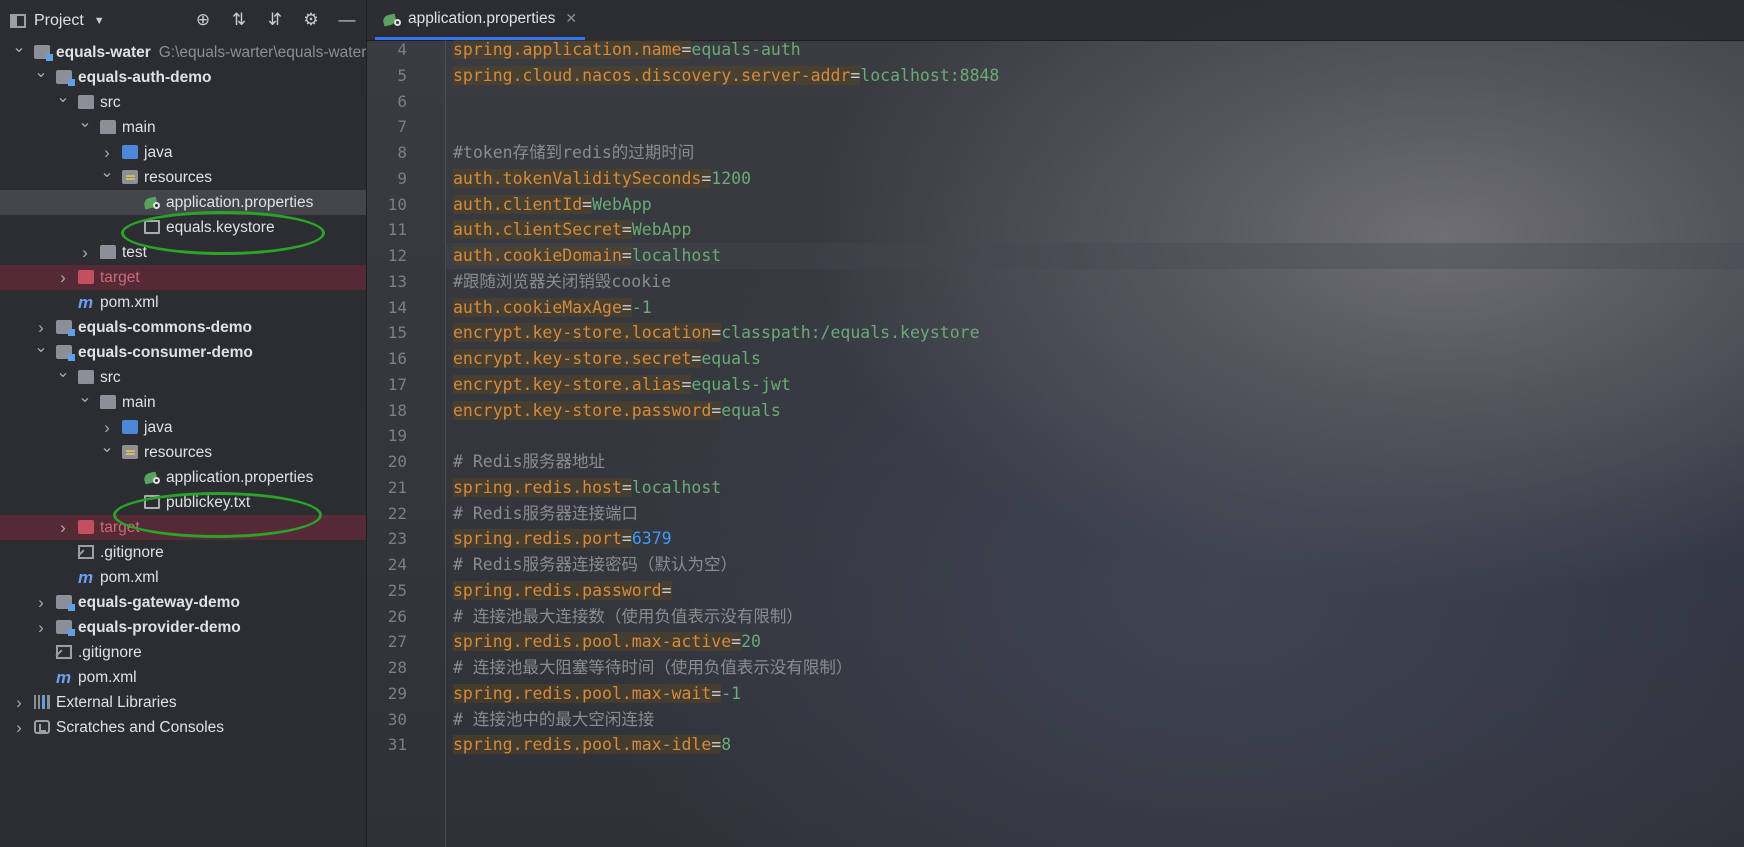 The width and height of the screenshot is (1744, 847). Describe the element at coordinates (567, 384) in the screenshot. I see `property-key: encrypt.key-store.alias` at that location.